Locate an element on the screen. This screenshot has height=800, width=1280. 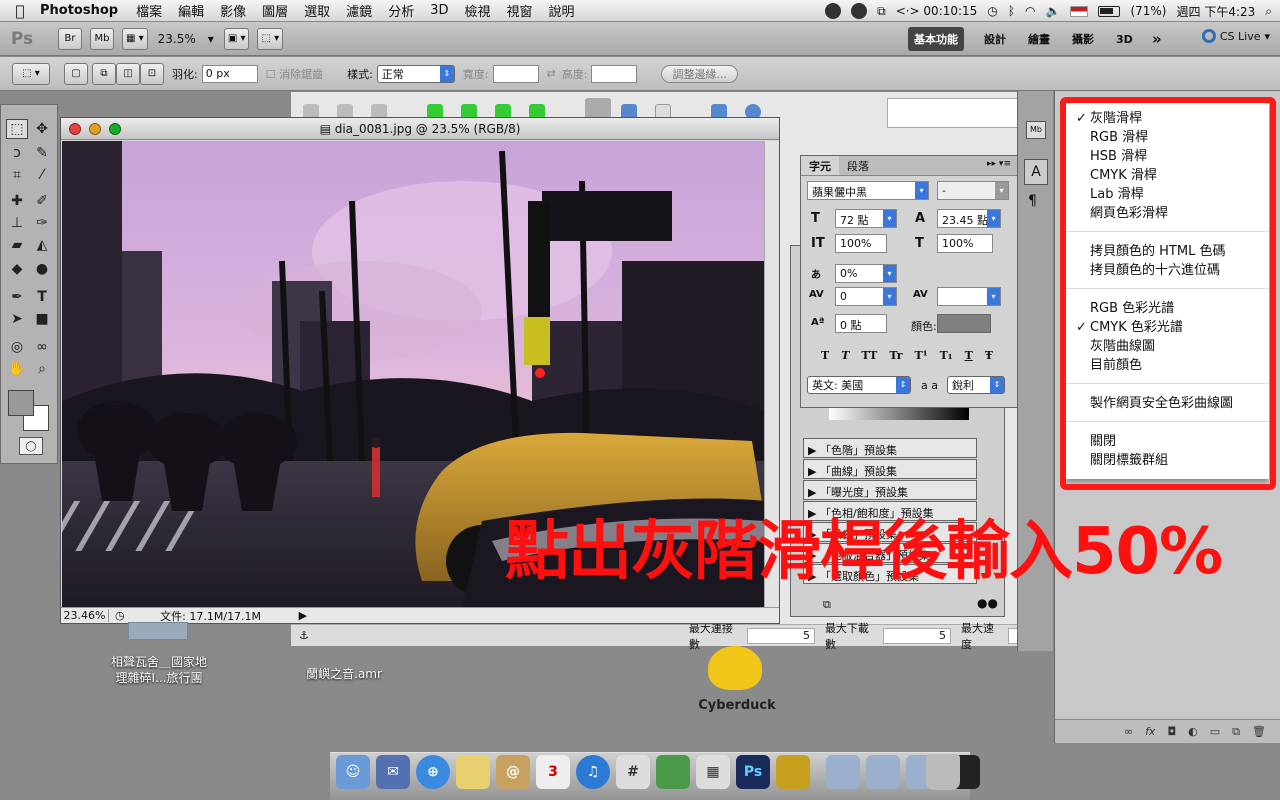
preset-levels: ▶ 「色階」預設集 is located at coordinates (890, 448).